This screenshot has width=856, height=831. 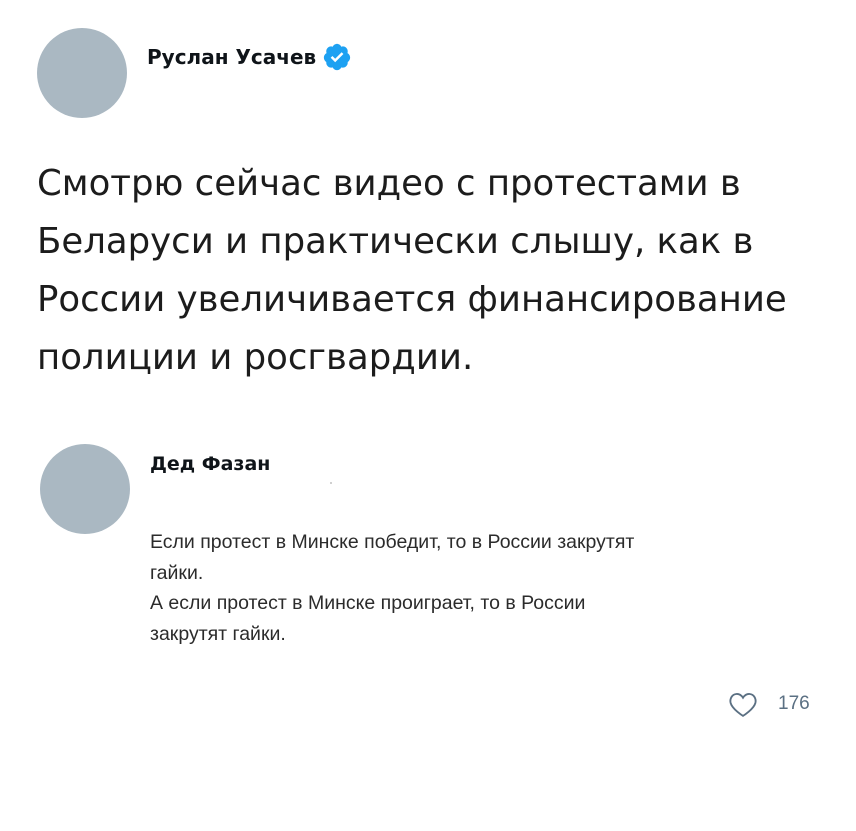 What do you see at coordinates (177, 572) in the screenshot?
I see `reply-text-line: гайки.` at bounding box center [177, 572].